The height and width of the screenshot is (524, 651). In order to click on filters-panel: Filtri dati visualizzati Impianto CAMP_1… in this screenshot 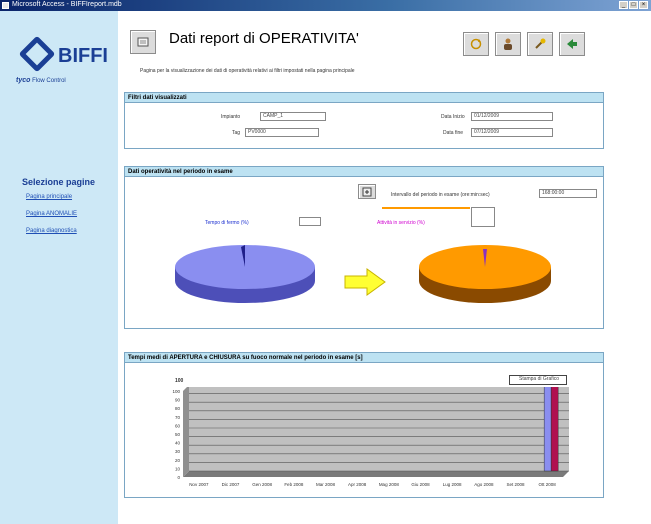, I will do `click(364, 120)`.